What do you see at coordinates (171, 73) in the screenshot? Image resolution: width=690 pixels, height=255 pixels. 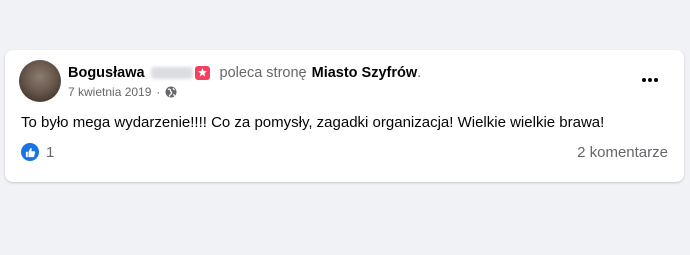 I see `author-surname-blurred` at bounding box center [171, 73].